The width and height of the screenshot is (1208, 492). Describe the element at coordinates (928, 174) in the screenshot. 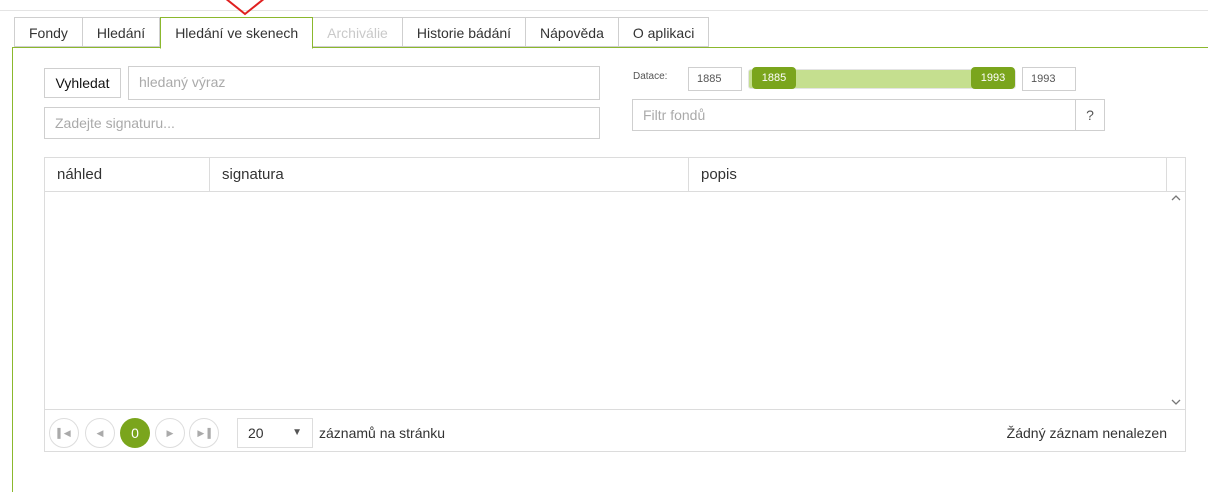

I see `column-header-description: popis` at that location.